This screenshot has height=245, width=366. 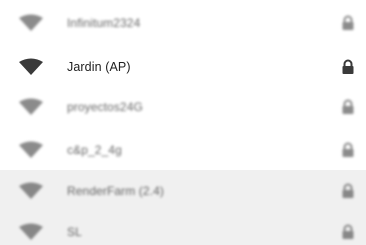 I want to click on network-ssid: Jardin (AP), so click(x=99, y=66).